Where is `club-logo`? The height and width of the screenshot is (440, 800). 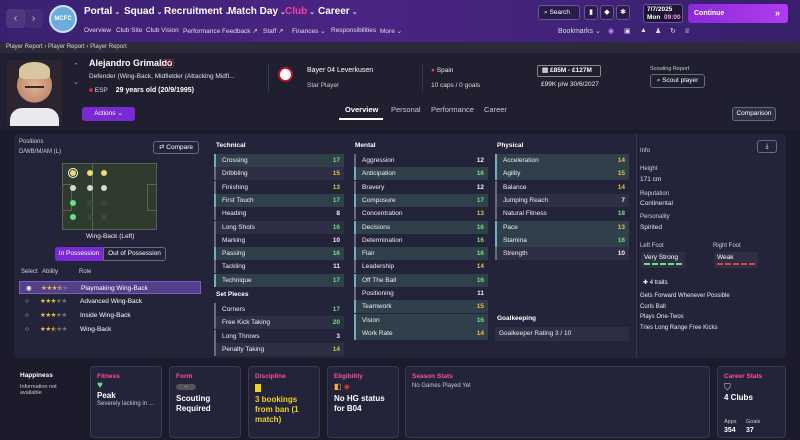 club-logo is located at coordinates (285, 74).